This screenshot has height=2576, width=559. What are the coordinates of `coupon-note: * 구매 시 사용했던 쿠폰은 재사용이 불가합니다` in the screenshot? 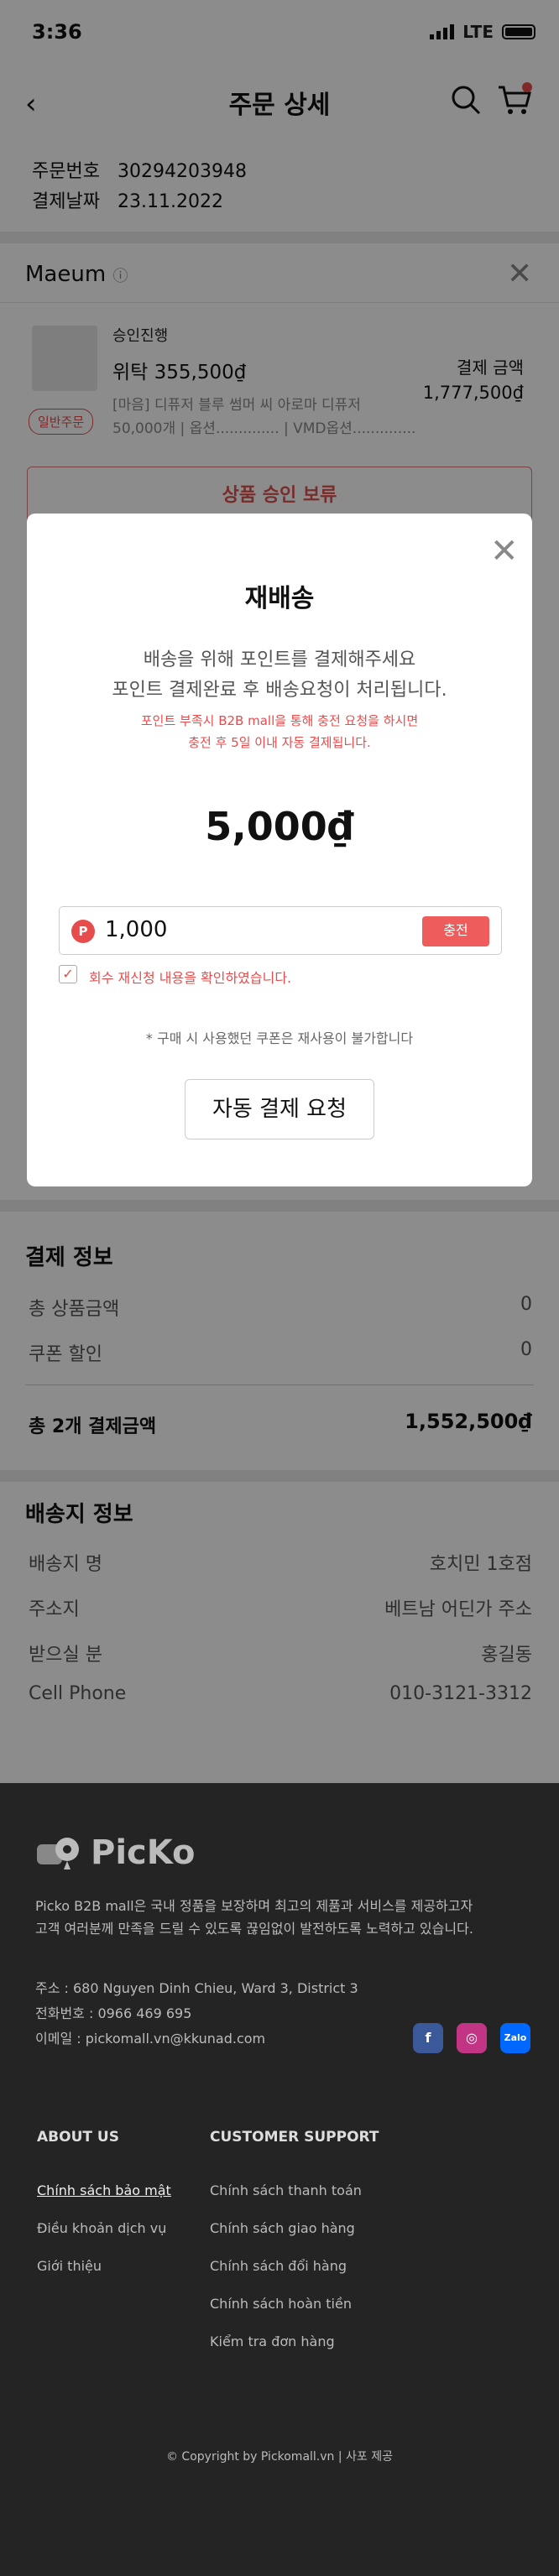 It's located at (279, 1038).